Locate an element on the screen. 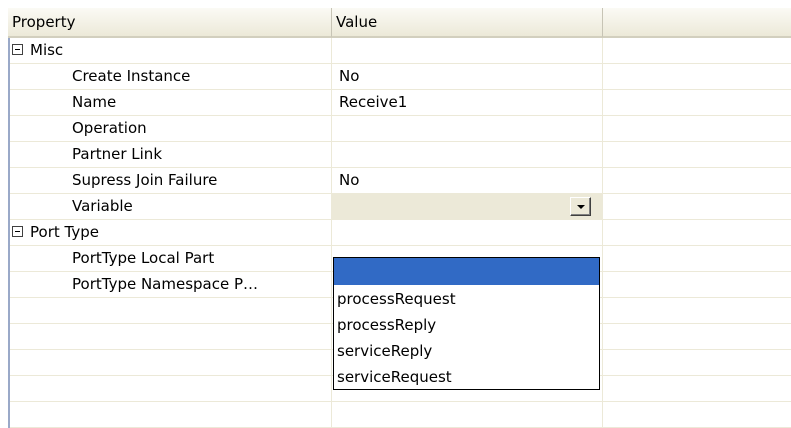  property-label: PortType Local Part is located at coordinates (143, 258).